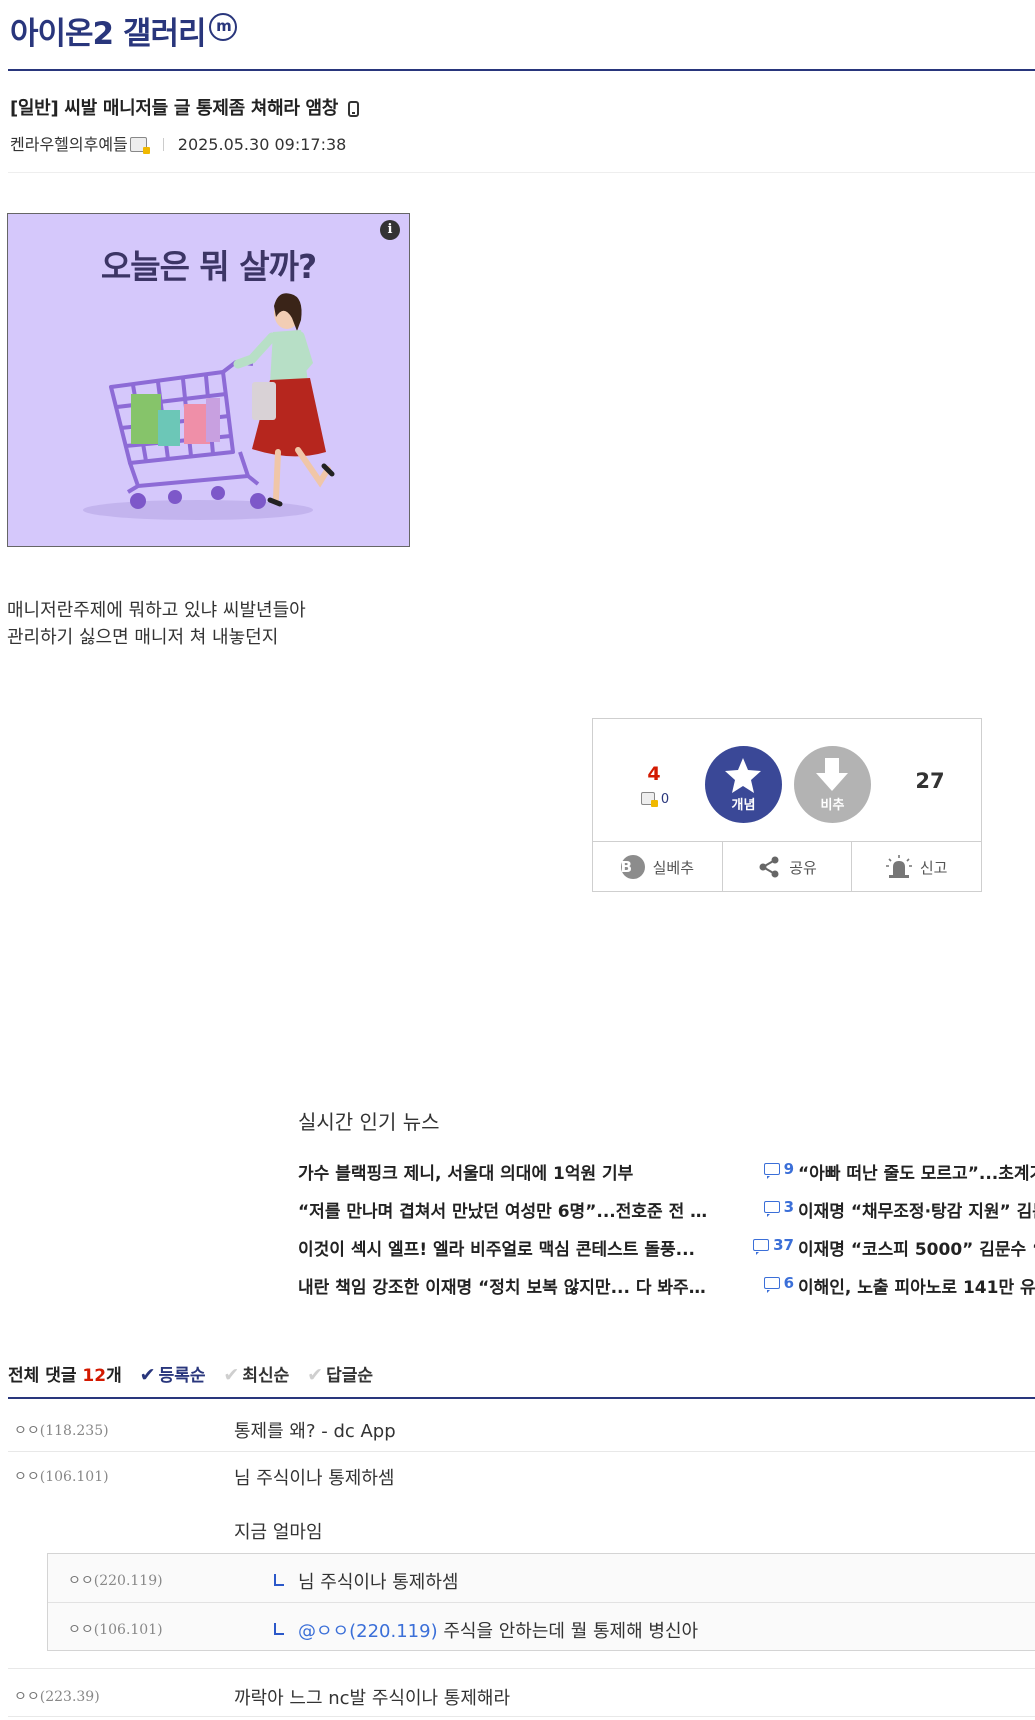  I want to click on sort-registered: ✔ 등록순, so click(172, 1375).